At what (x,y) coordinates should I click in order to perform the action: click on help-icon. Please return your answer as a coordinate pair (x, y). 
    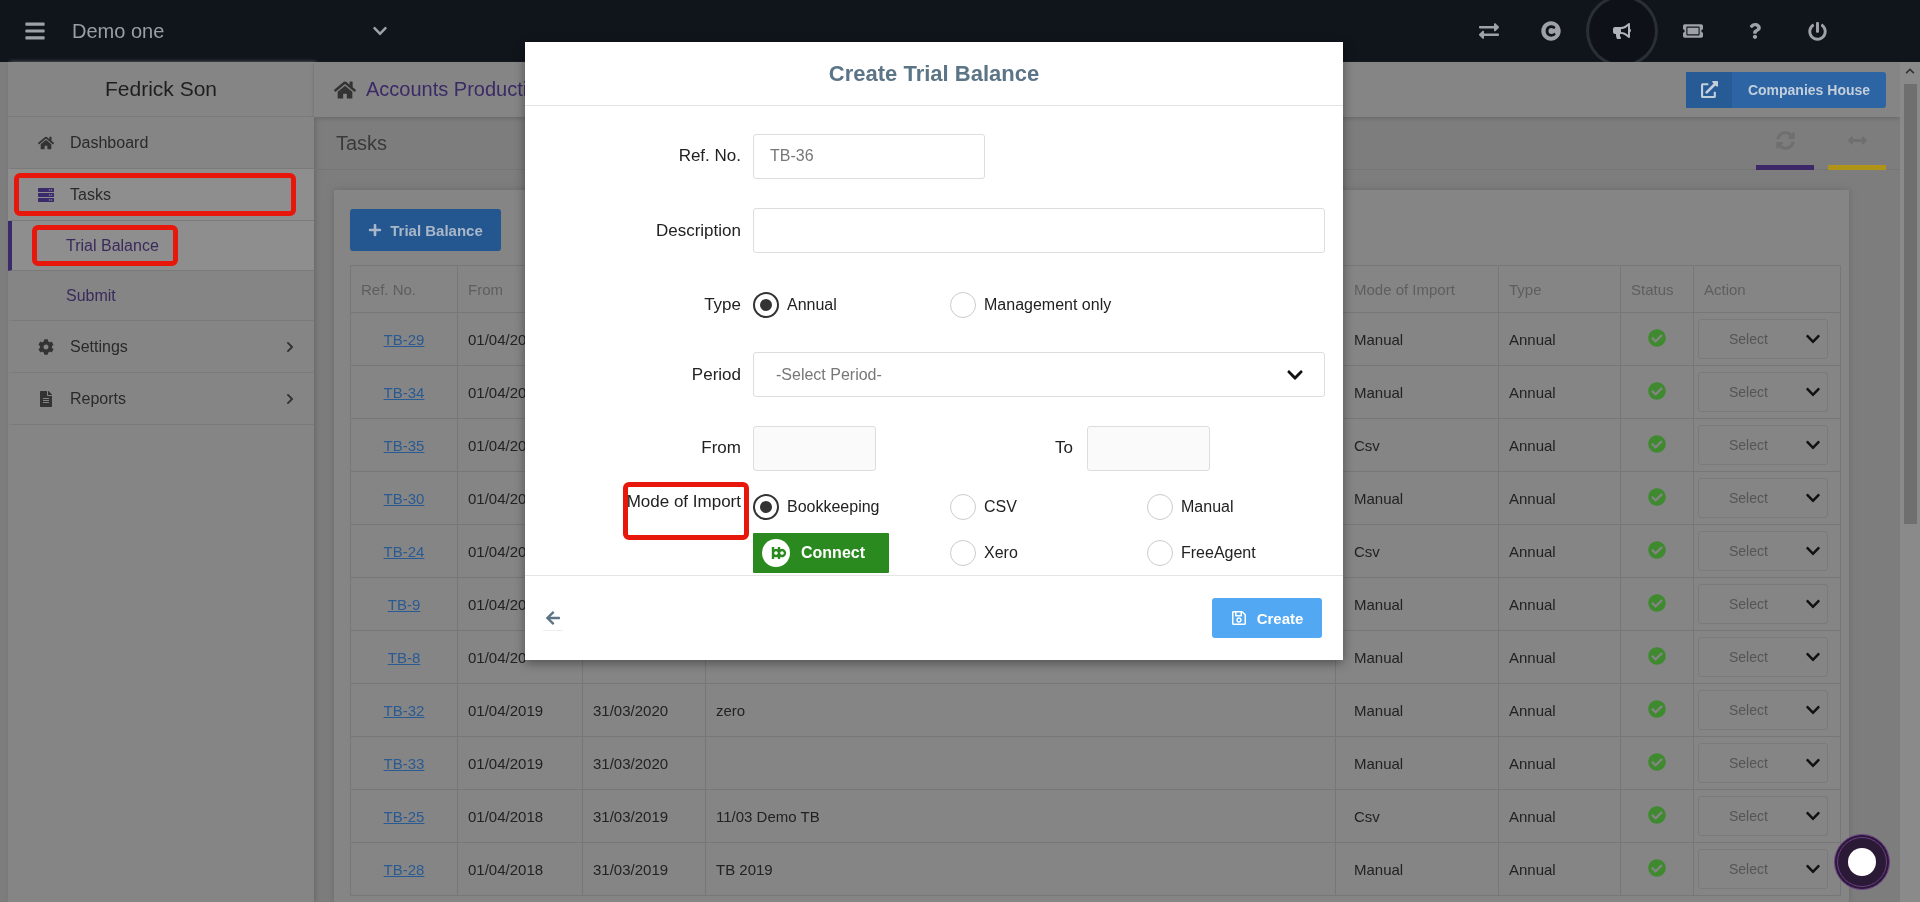
    Looking at the image, I should click on (1755, 31).